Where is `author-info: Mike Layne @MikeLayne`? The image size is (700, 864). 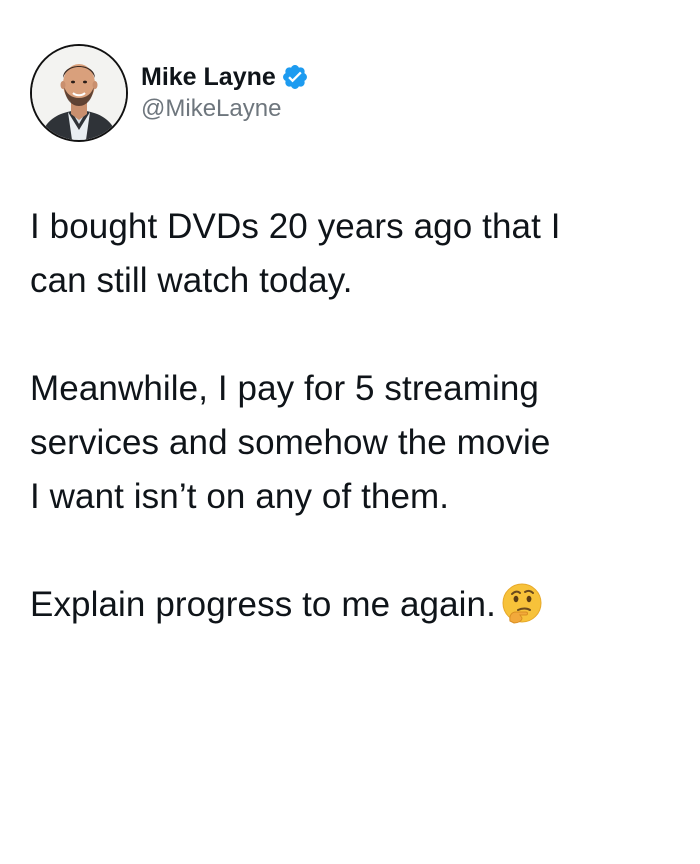 author-info: Mike Layne @MikeLayne is located at coordinates (225, 93).